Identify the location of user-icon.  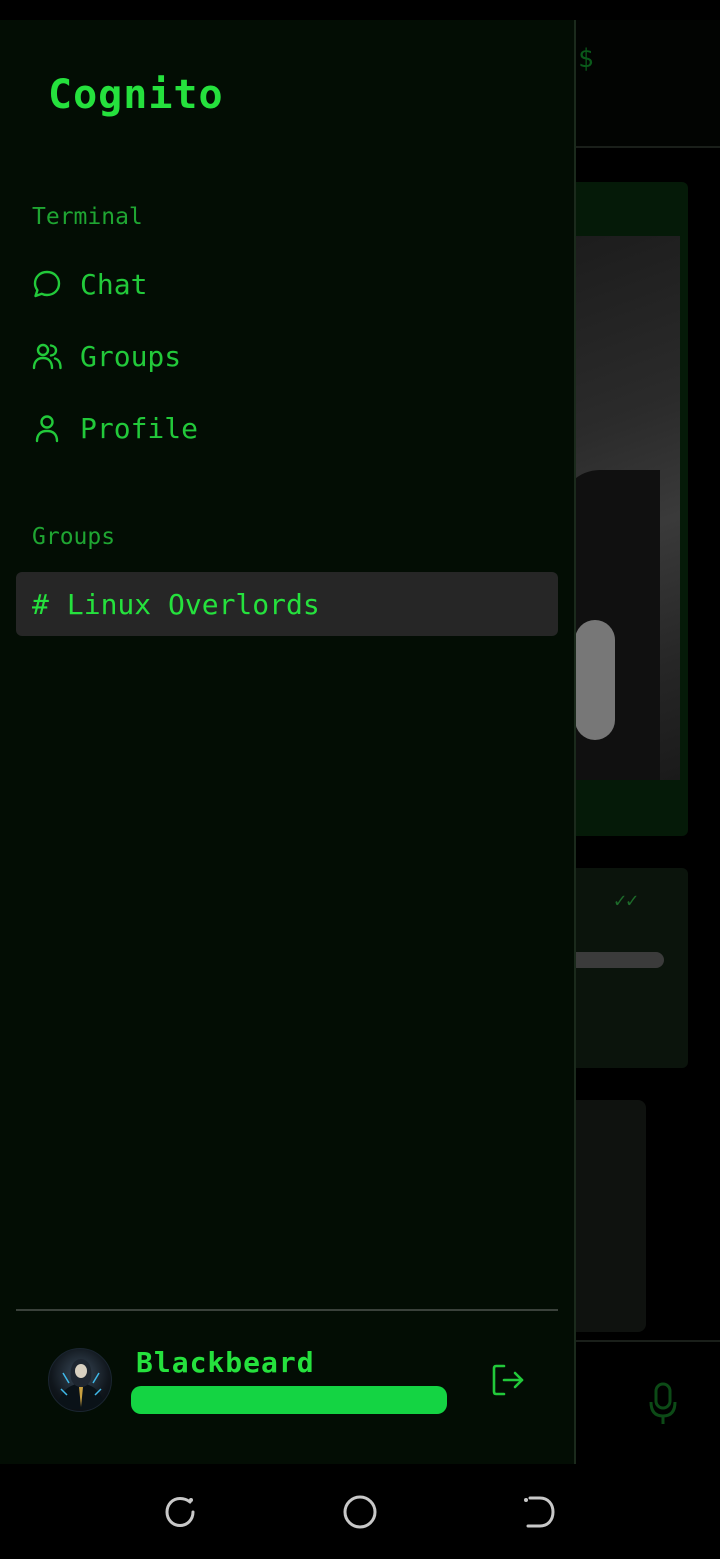
(47, 429).